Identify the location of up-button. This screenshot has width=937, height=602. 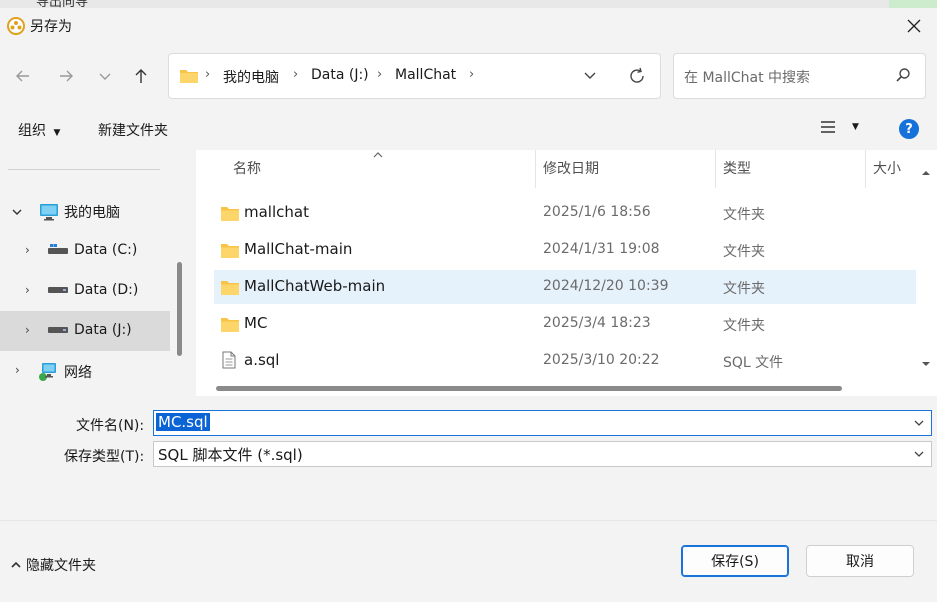
(141, 76).